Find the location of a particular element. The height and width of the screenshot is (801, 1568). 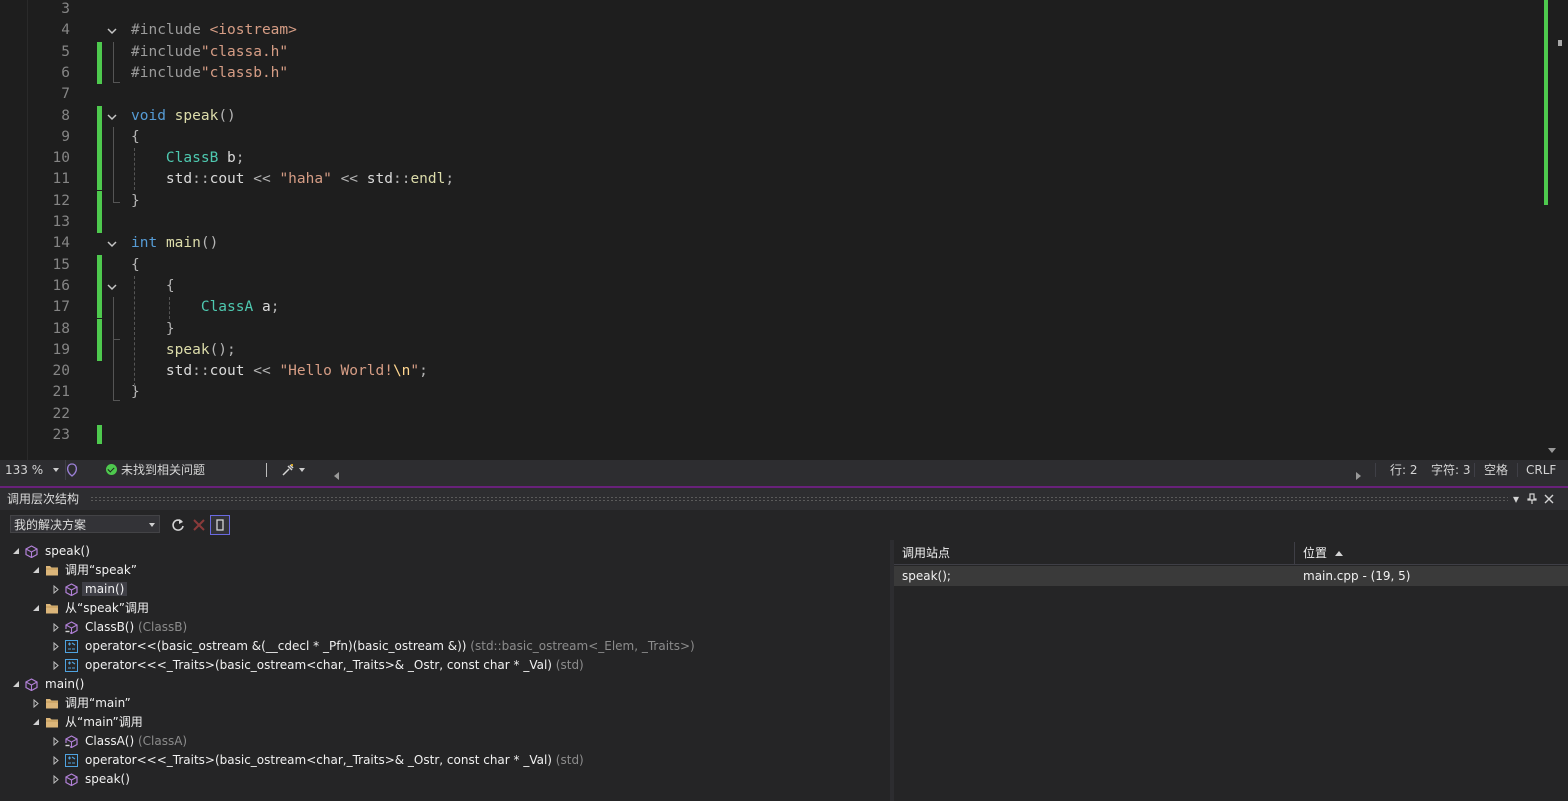

code-cleanup-icon is located at coordinates (293, 470).